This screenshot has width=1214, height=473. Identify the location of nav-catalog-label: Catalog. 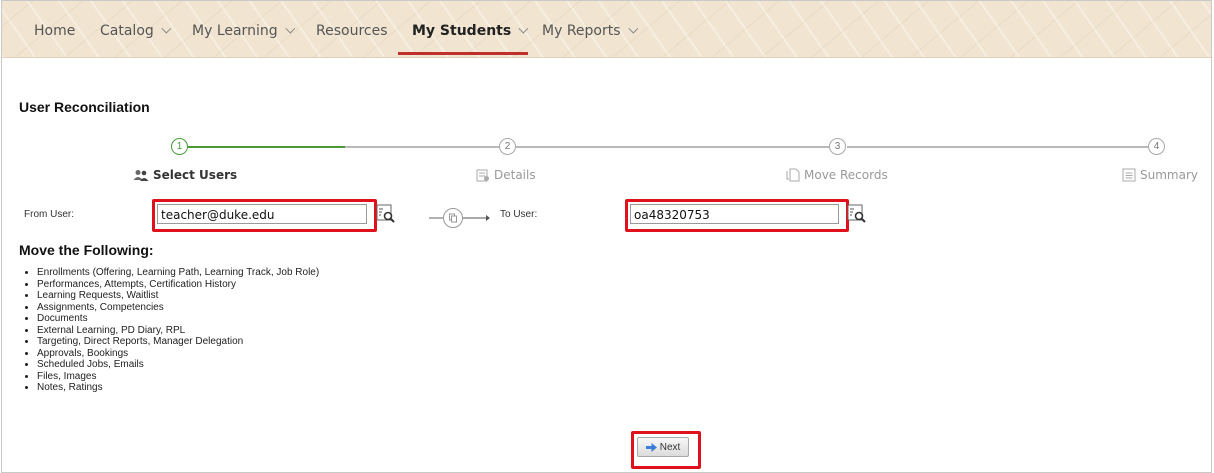
(127, 31).